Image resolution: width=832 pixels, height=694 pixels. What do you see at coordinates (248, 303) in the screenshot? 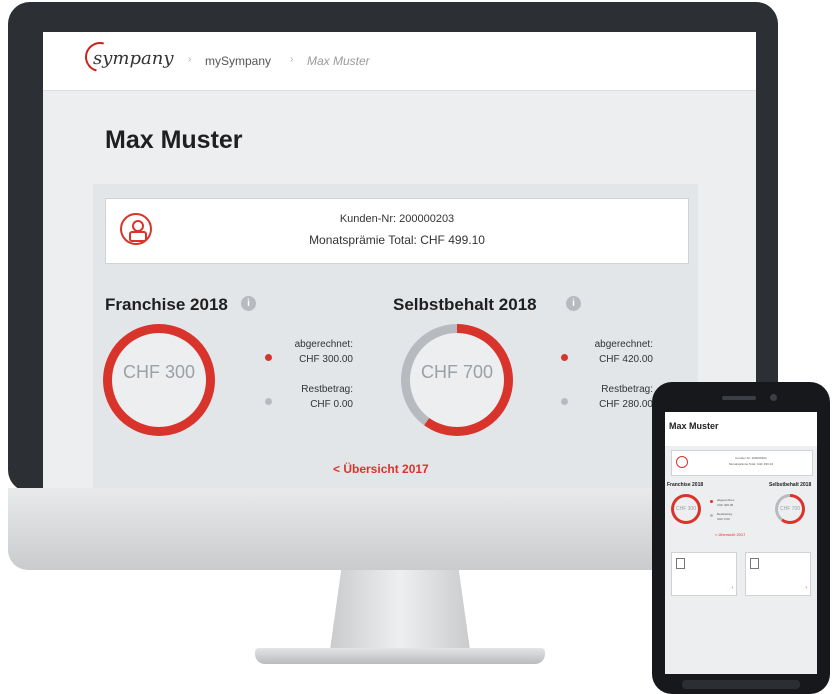
I see `franchise-info-icon: i` at bounding box center [248, 303].